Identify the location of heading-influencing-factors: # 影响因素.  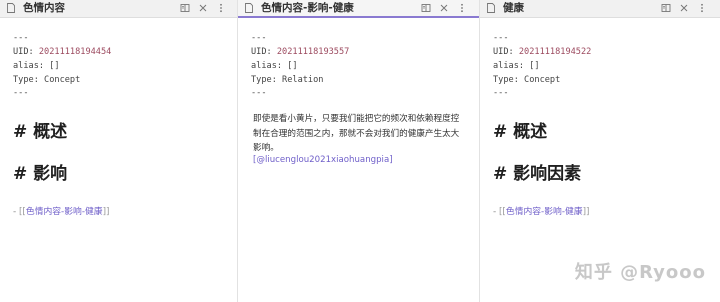
(537, 174).